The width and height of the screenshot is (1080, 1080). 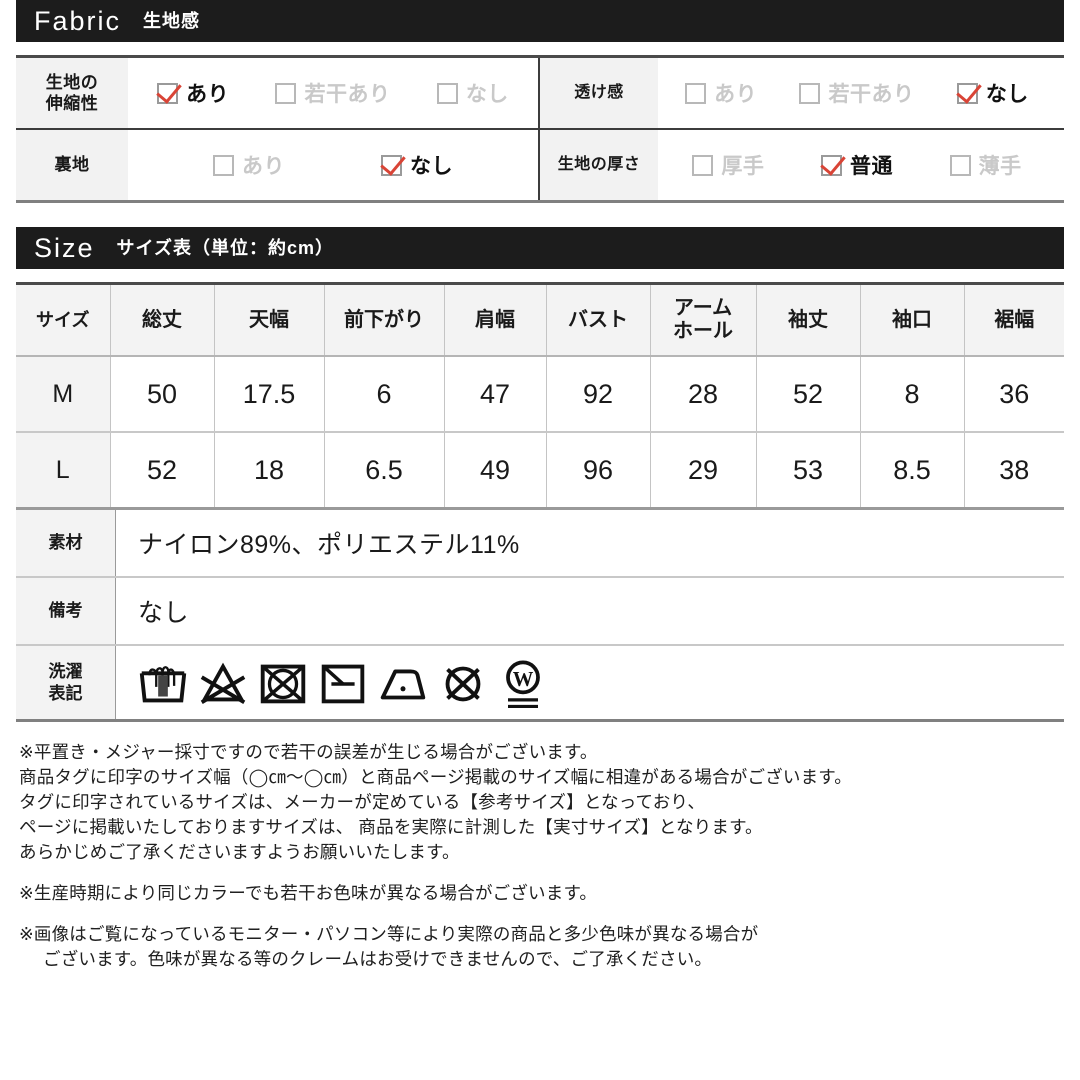 What do you see at coordinates (598, 319) in the screenshot?
I see `col-header-bust: バスト` at bounding box center [598, 319].